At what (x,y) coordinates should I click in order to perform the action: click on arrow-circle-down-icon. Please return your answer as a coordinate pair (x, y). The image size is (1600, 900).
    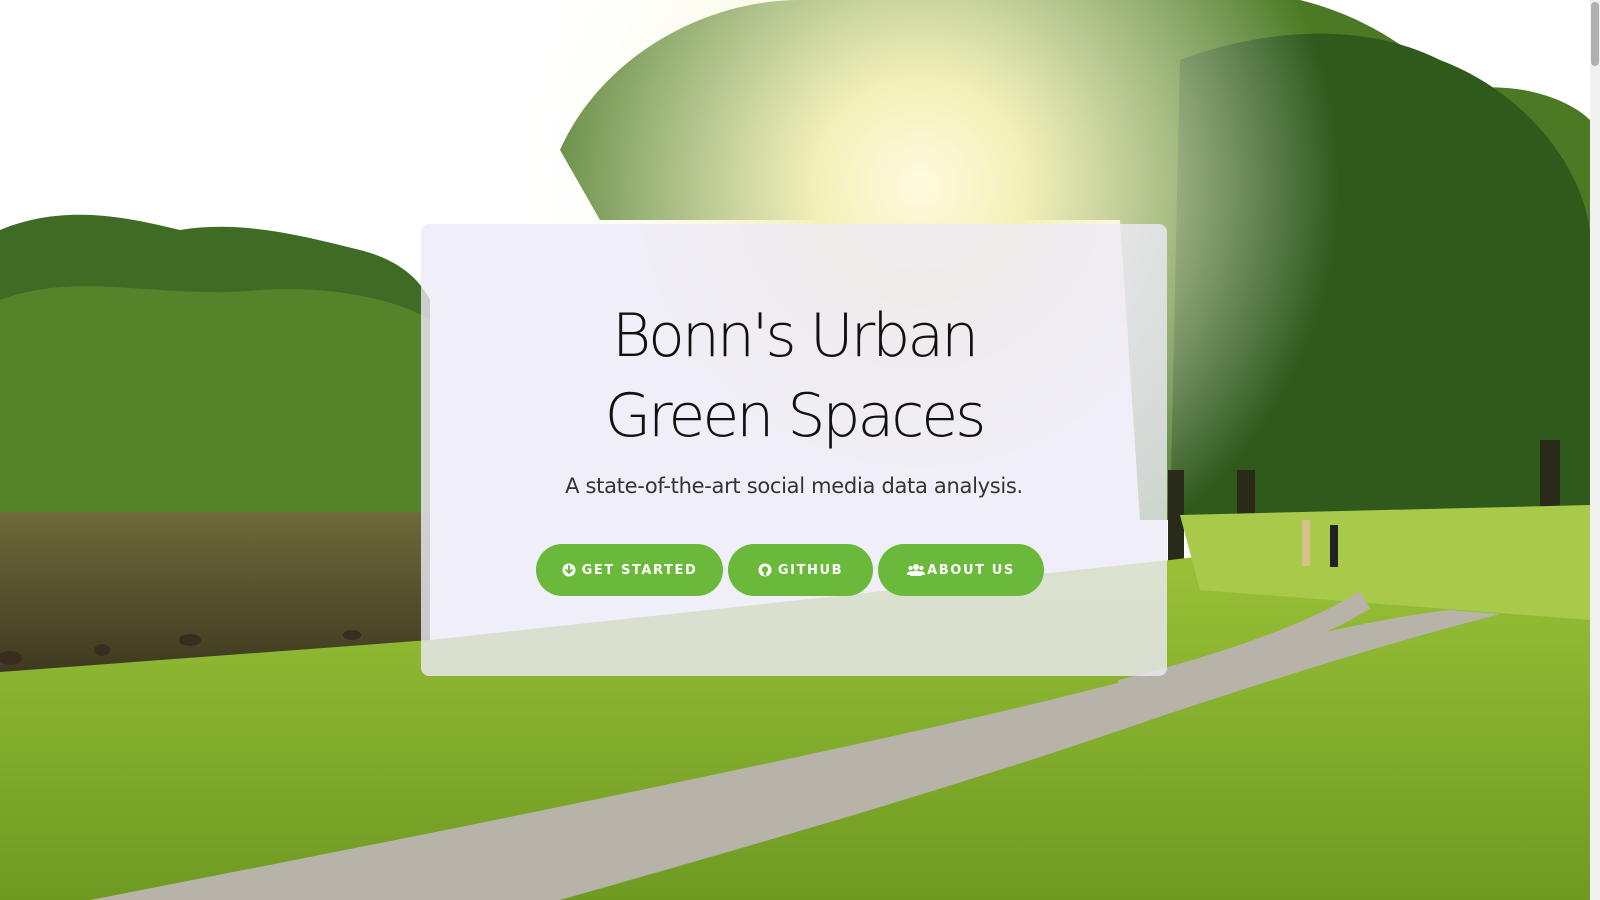
    Looking at the image, I should click on (569, 570).